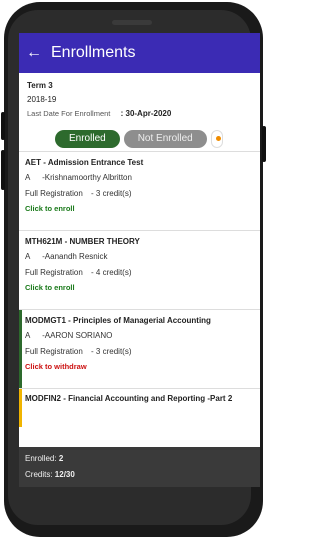 The height and width of the screenshot is (541, 320). I want to click on last-date-row: Last Date For Enrollment : 30-Apr-2020, so click(139, 114).